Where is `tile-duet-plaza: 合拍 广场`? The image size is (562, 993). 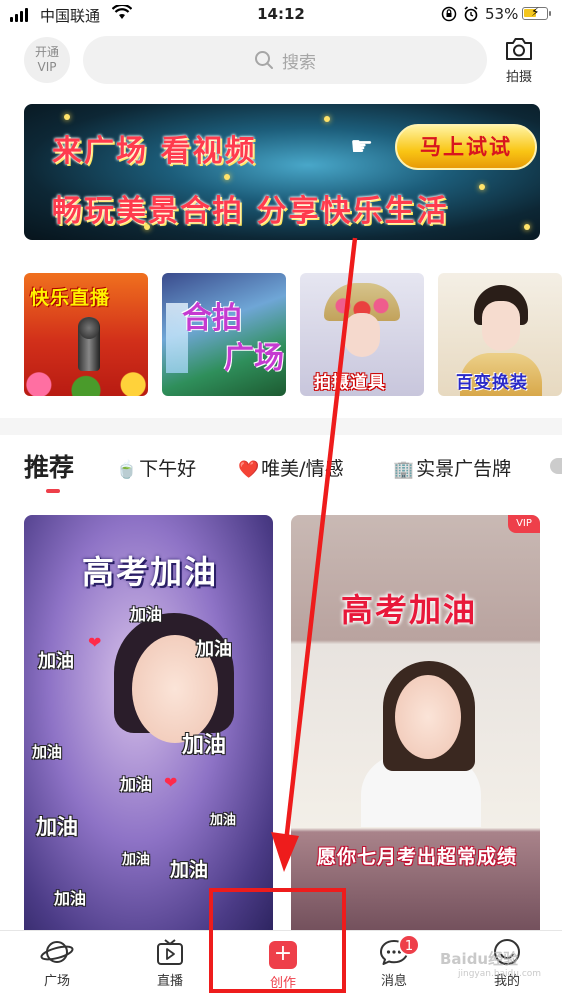
tile-duet-plaza: 合拍 广场 is located at coordinates (224, 334).